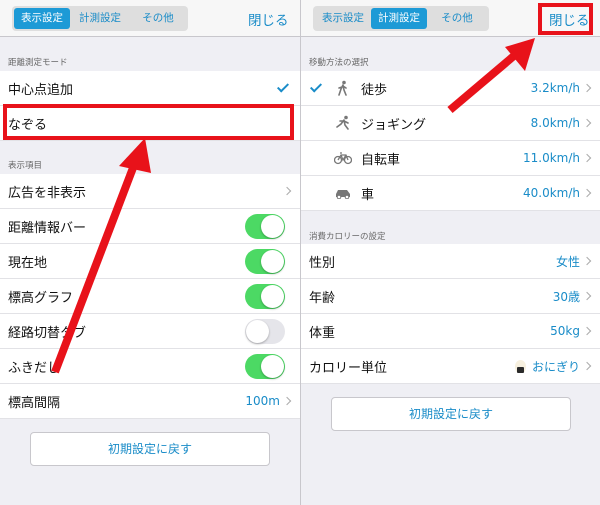  I want to click on arrow-line-left, so click(95, 266).